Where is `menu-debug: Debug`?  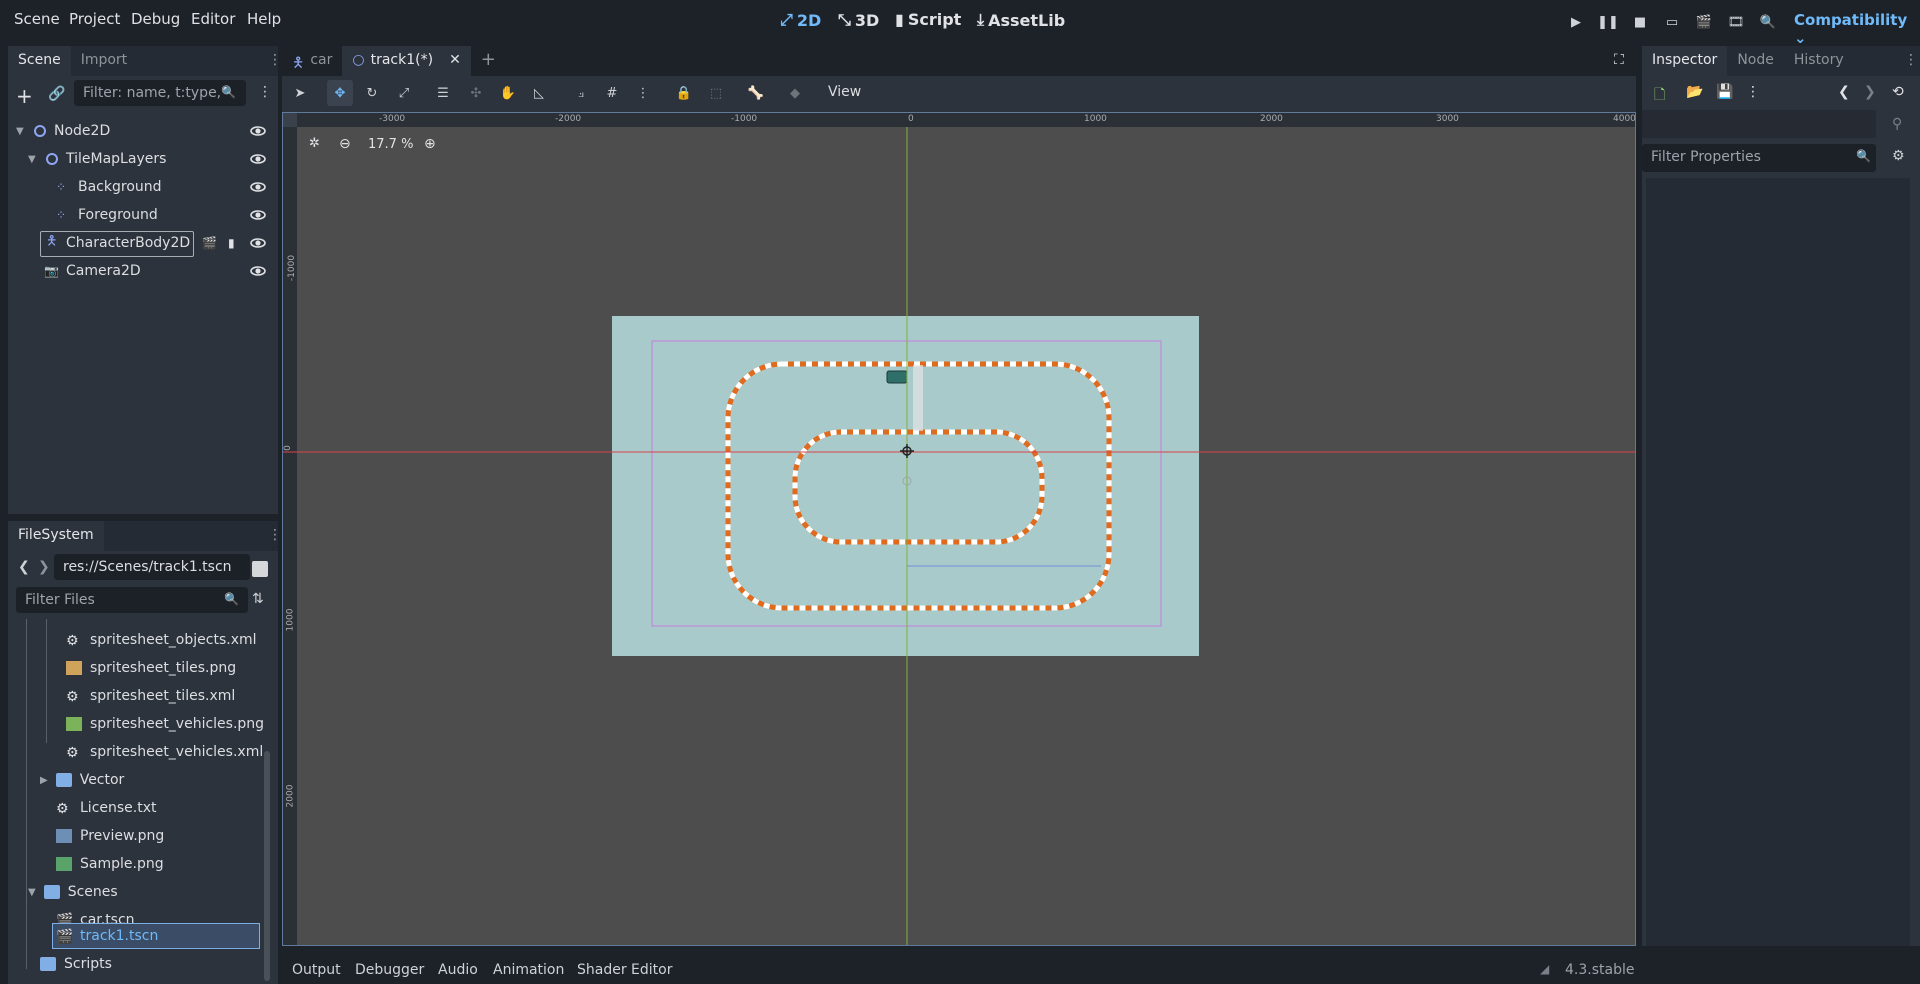 menu-debug: Debug is located at coordinates (155, 19).